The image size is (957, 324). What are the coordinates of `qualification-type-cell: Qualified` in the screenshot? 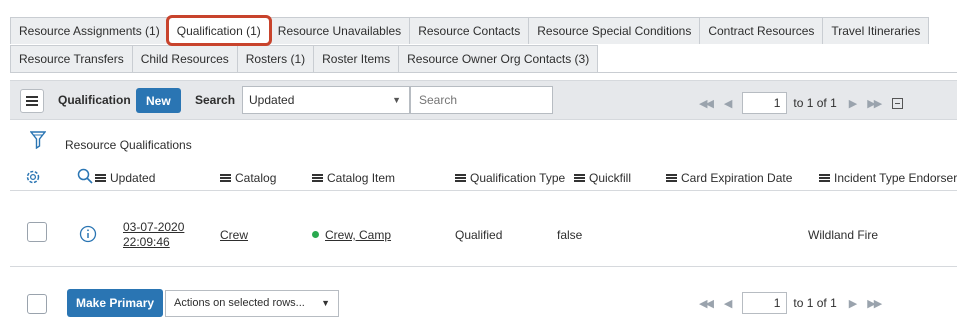 It's located at (479, 235).